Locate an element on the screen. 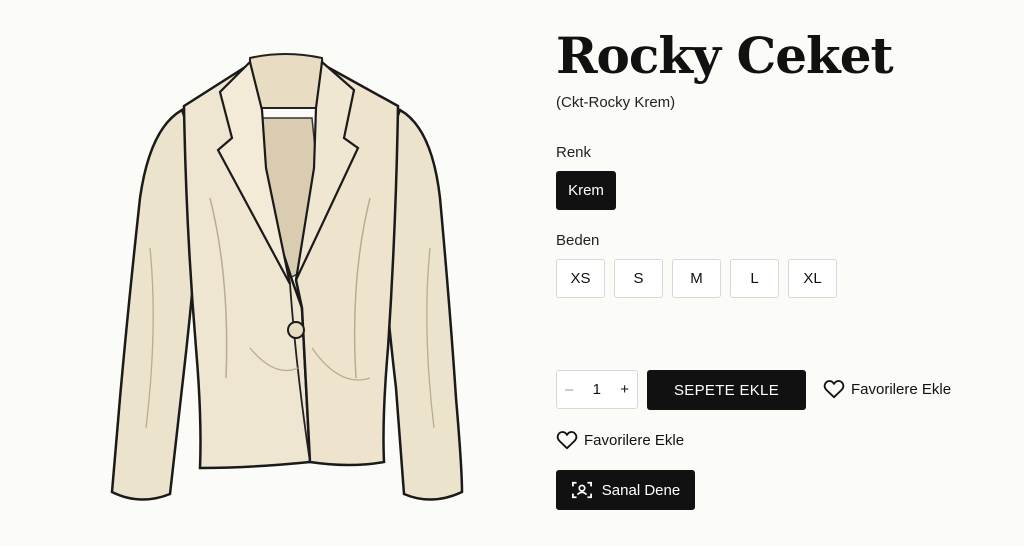  quantity-decrease-button: – is located at coordinates (569, 389).